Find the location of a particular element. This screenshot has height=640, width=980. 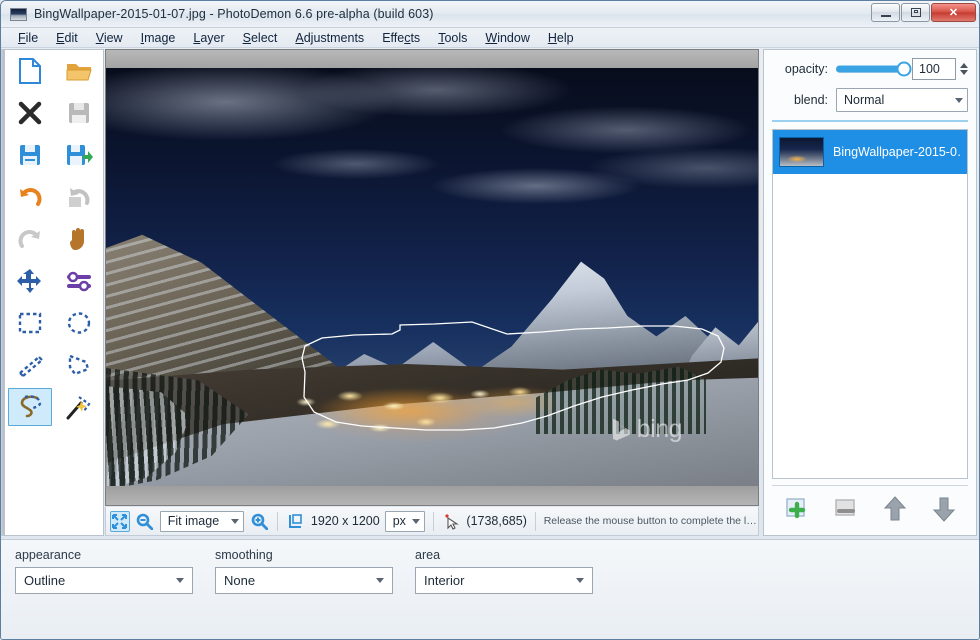

move-layer-down-button is located at coordinates (944, 509).